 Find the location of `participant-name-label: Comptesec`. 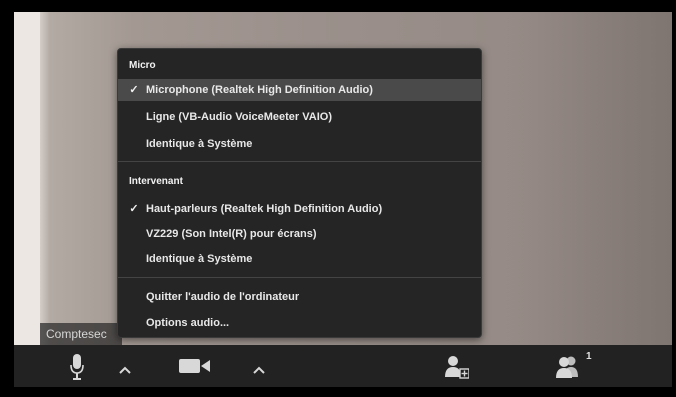

participant-name-label: Comptesec is located at coordinates (81, 334).